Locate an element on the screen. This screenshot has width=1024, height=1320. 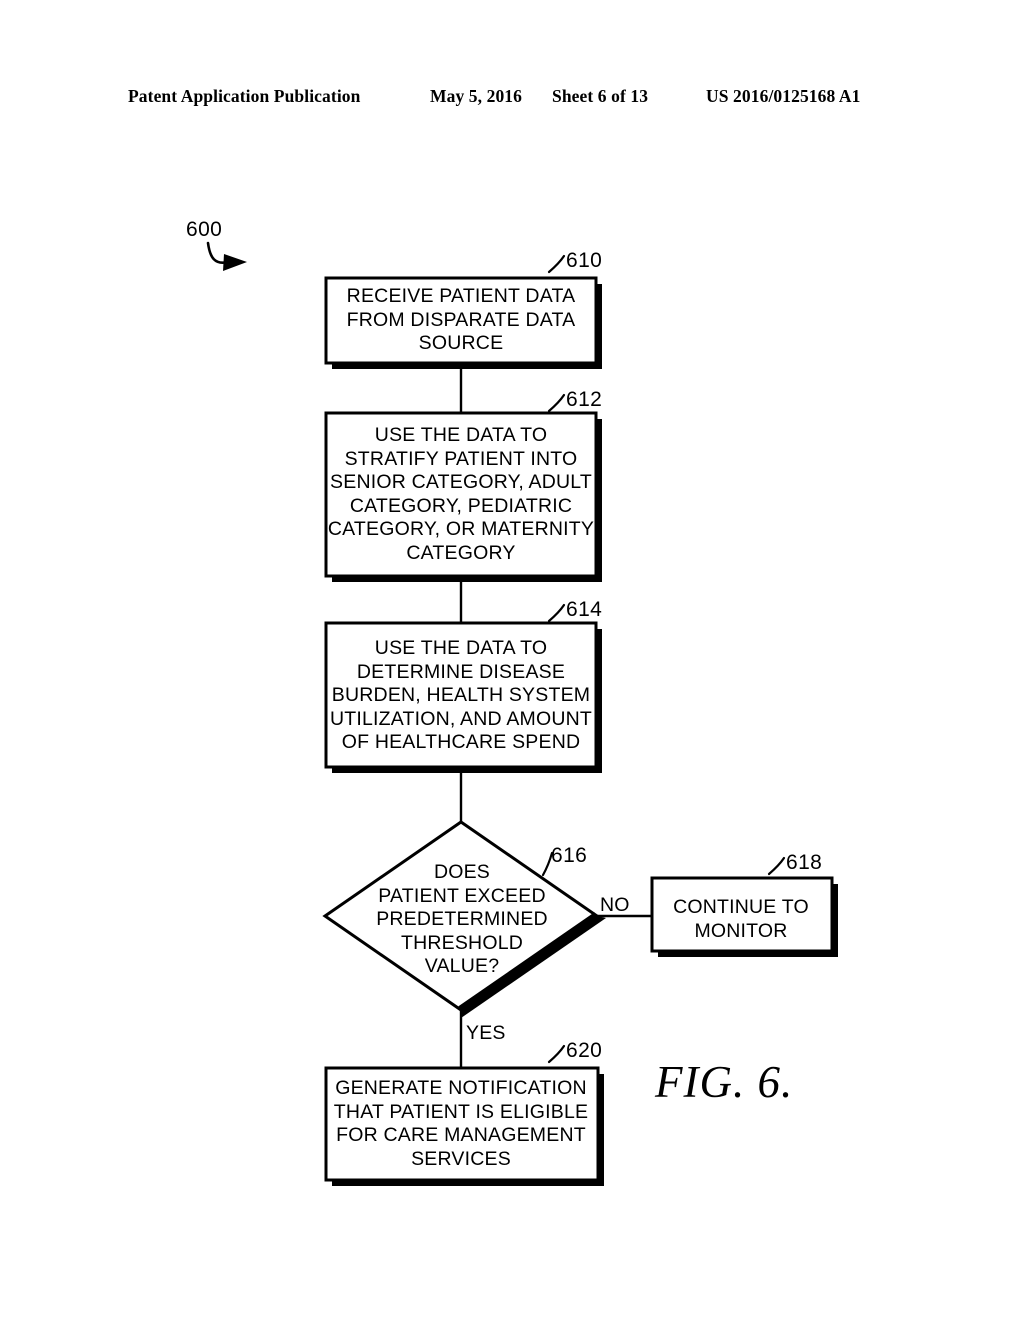
edge-label-no: NO is located at coordinates (615, 905).